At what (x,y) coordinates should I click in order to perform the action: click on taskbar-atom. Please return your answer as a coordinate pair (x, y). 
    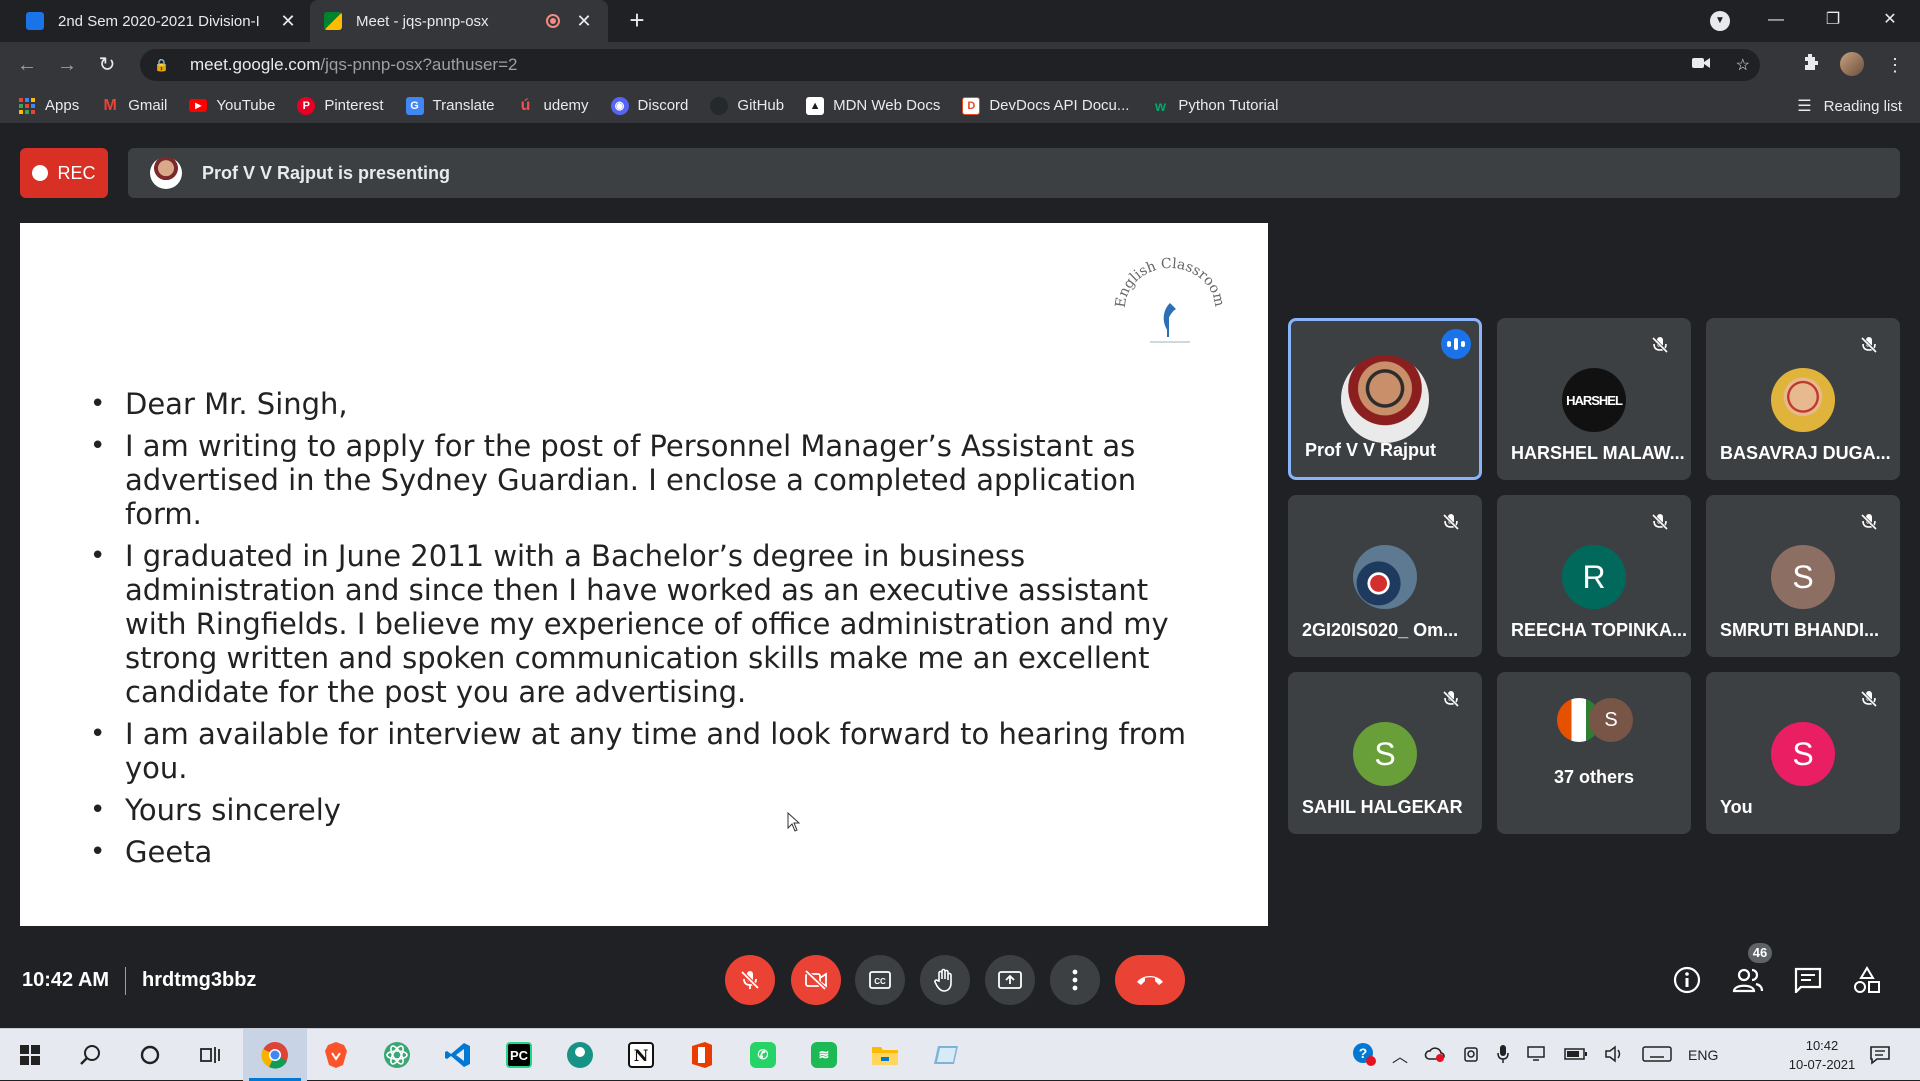
    Looking at the image, I should click on (397, 1055).